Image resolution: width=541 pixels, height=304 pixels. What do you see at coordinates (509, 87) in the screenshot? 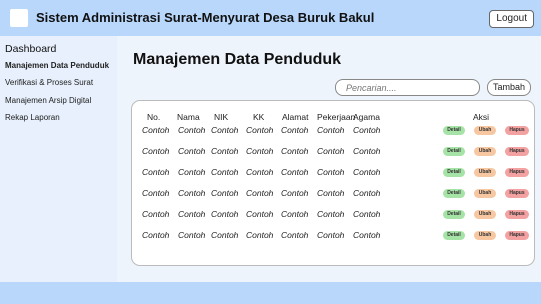
I see `add-button: Tambah` at bounding box center [509, 87].